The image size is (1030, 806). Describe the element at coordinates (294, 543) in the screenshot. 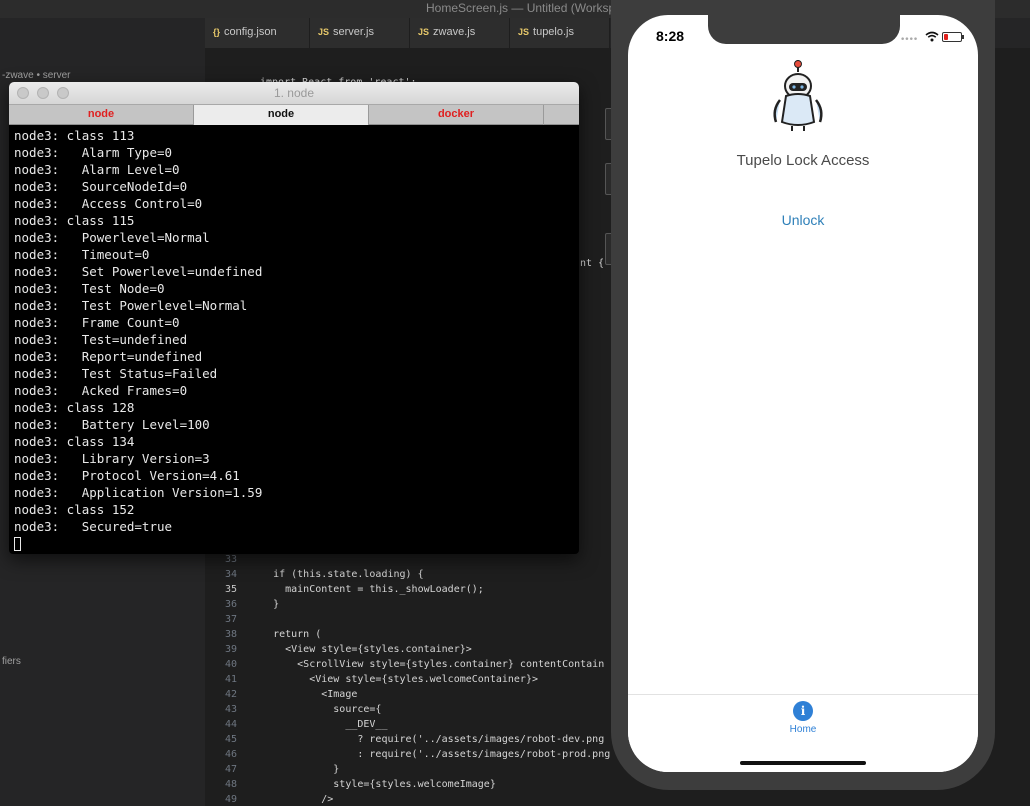

I see `terminal-prompt` at that location.